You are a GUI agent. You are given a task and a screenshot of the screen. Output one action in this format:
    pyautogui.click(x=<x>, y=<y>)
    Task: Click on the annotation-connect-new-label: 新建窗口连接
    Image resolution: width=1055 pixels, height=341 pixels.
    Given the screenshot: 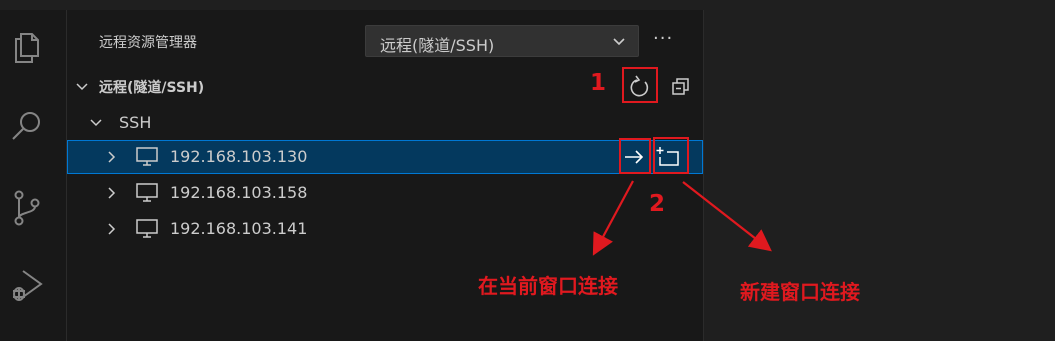 What is the action you would take?
    pyautogui.click(x=800, y=292)
    